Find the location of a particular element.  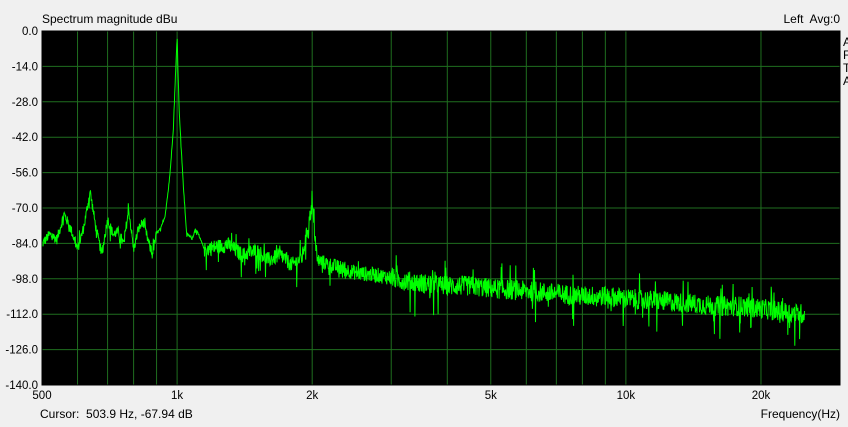

x-tick-label: 5k is located at coordinates (491, 395).